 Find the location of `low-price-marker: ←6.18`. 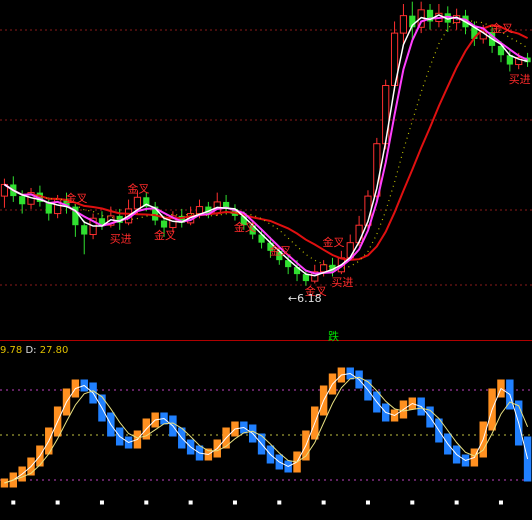

low-price-marker: ←6.18 is located at coordinates (305, 298).